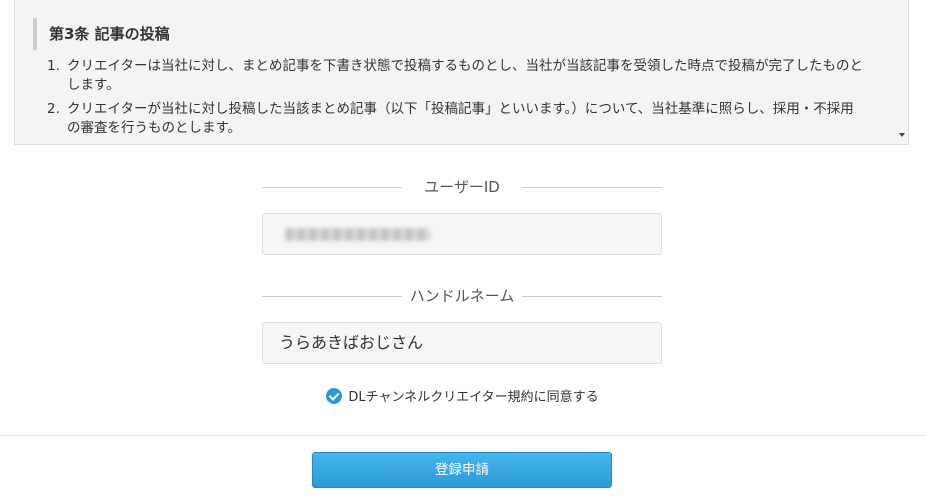 The image size is (925, 500). What do you see at coordinates (462, 234) in the screenshot?
I see `user-id-field` at bounding box center [462, 234].